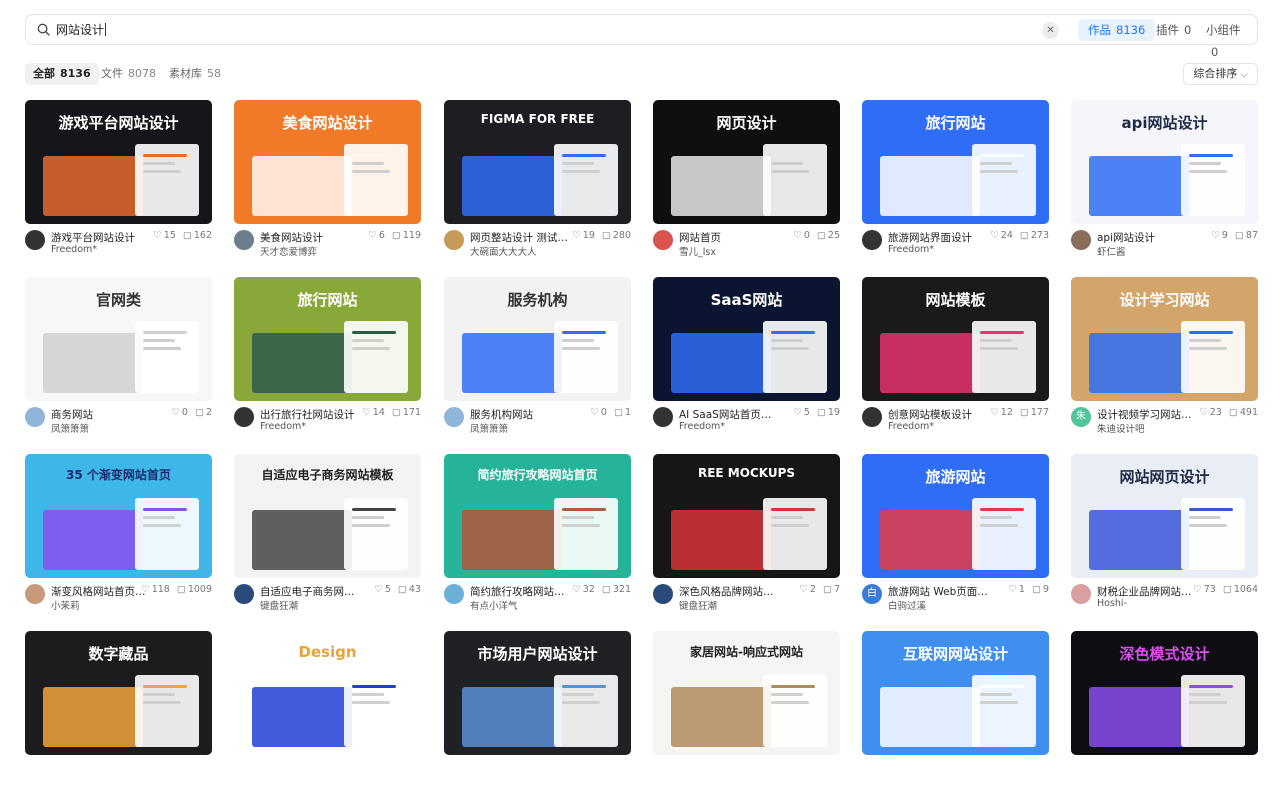  What do you see at coordinates (955, 693) in the screenshot?
I see `card-thumbnail: 互联网网站设计` at bounding box center [955, 693].